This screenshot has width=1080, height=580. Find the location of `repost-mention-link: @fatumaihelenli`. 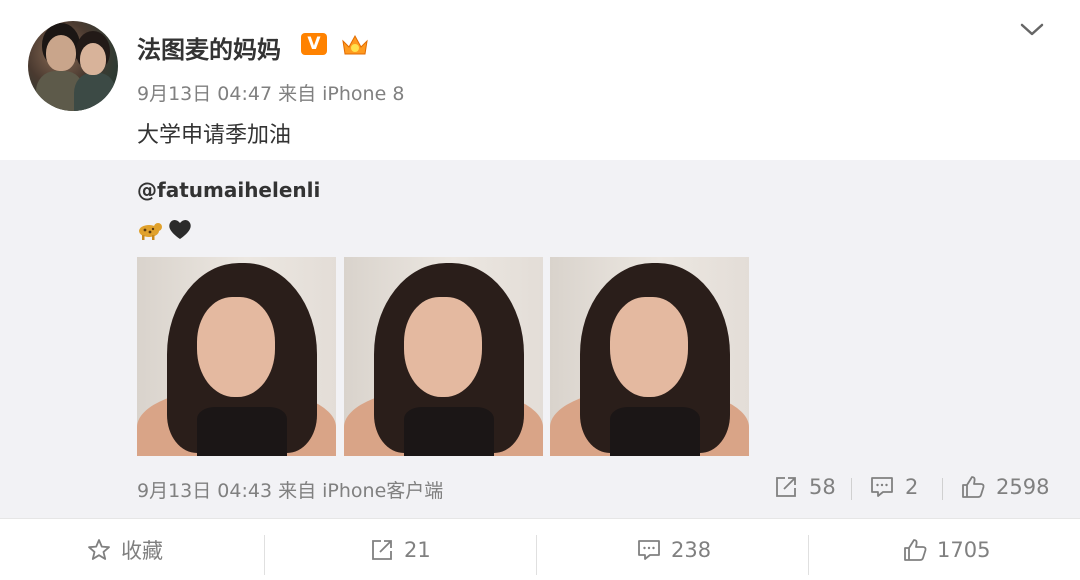

repost-mention-link: @fatumaihelenli is located at coordinates (228, 190).